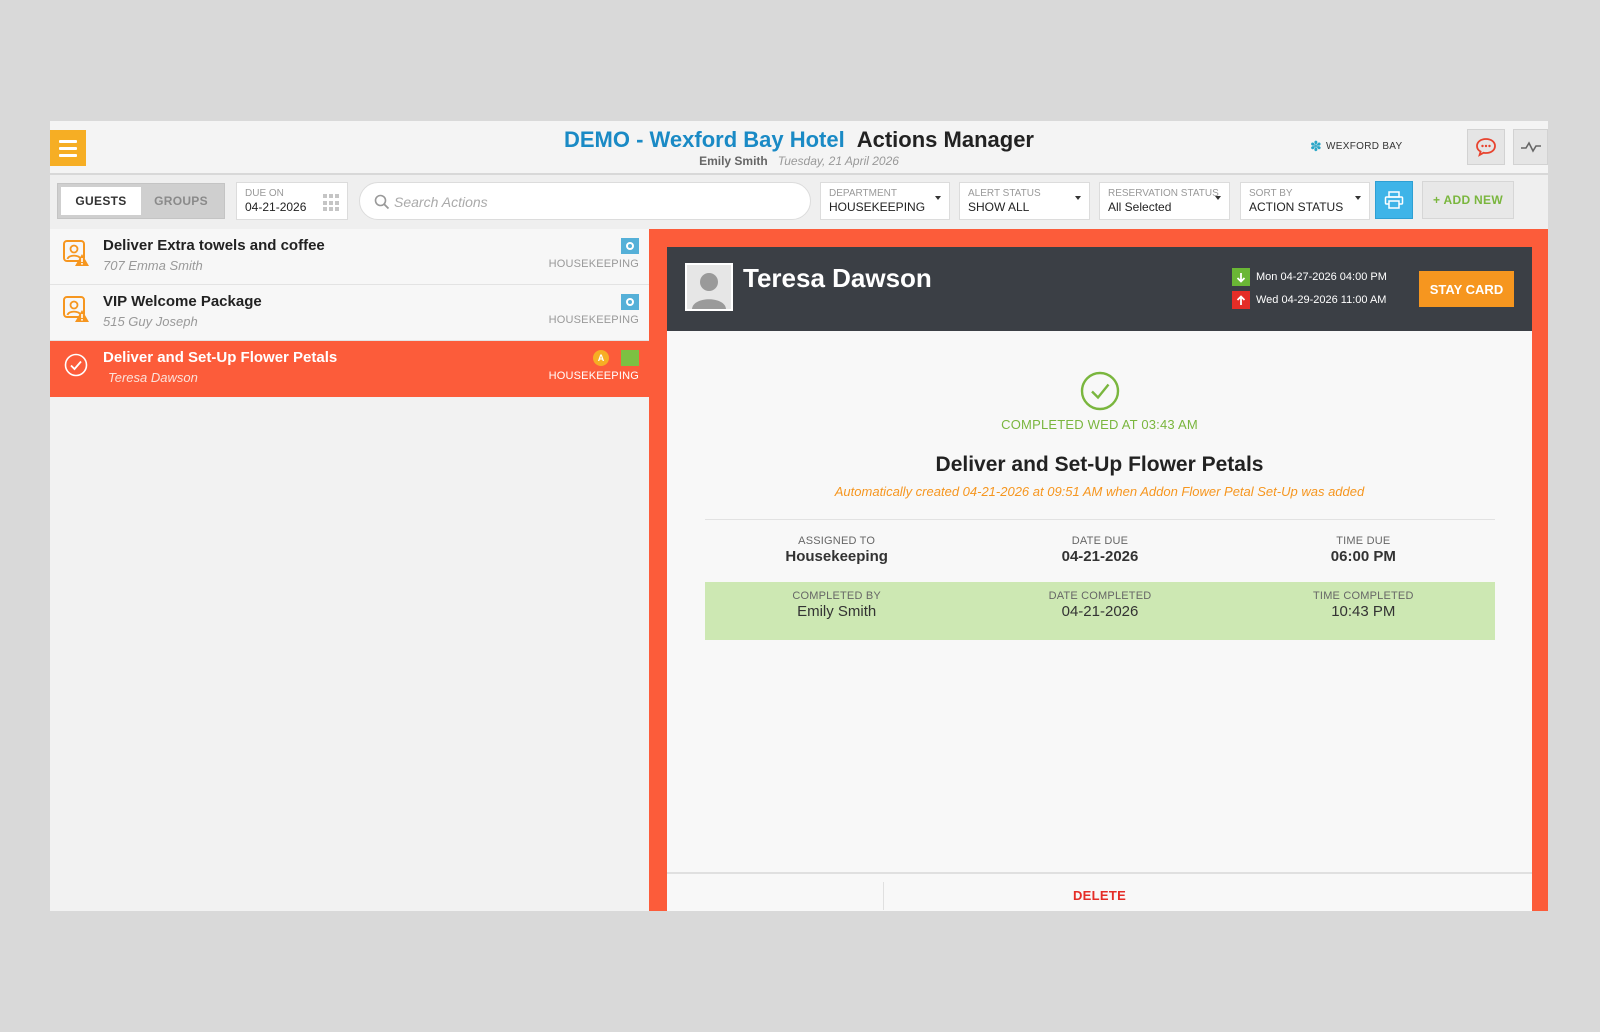 The width and height of the screenshot is (1600, 1032). I want to click on detail-footer: DELETE, so click(1099, 891).